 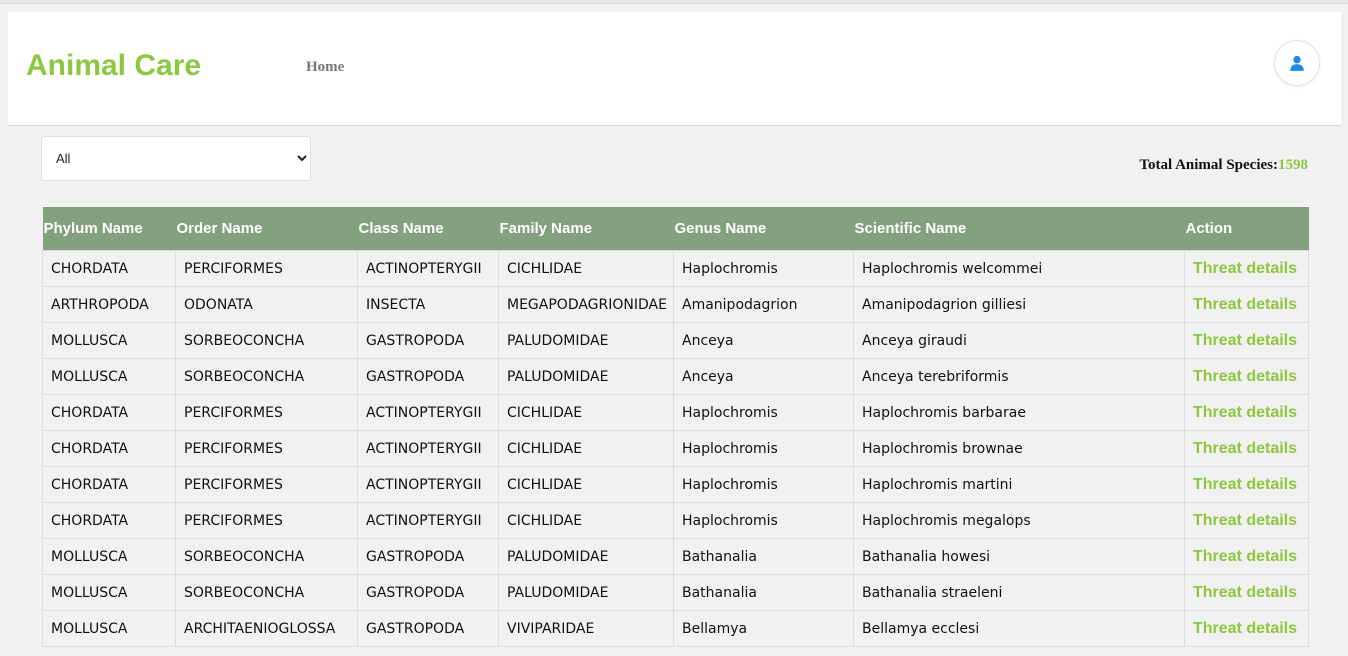 What do you see at coordinates (586, 229) in the screenshot?
I see `column-header-family: Family Name` at bounding box center [586, 229].